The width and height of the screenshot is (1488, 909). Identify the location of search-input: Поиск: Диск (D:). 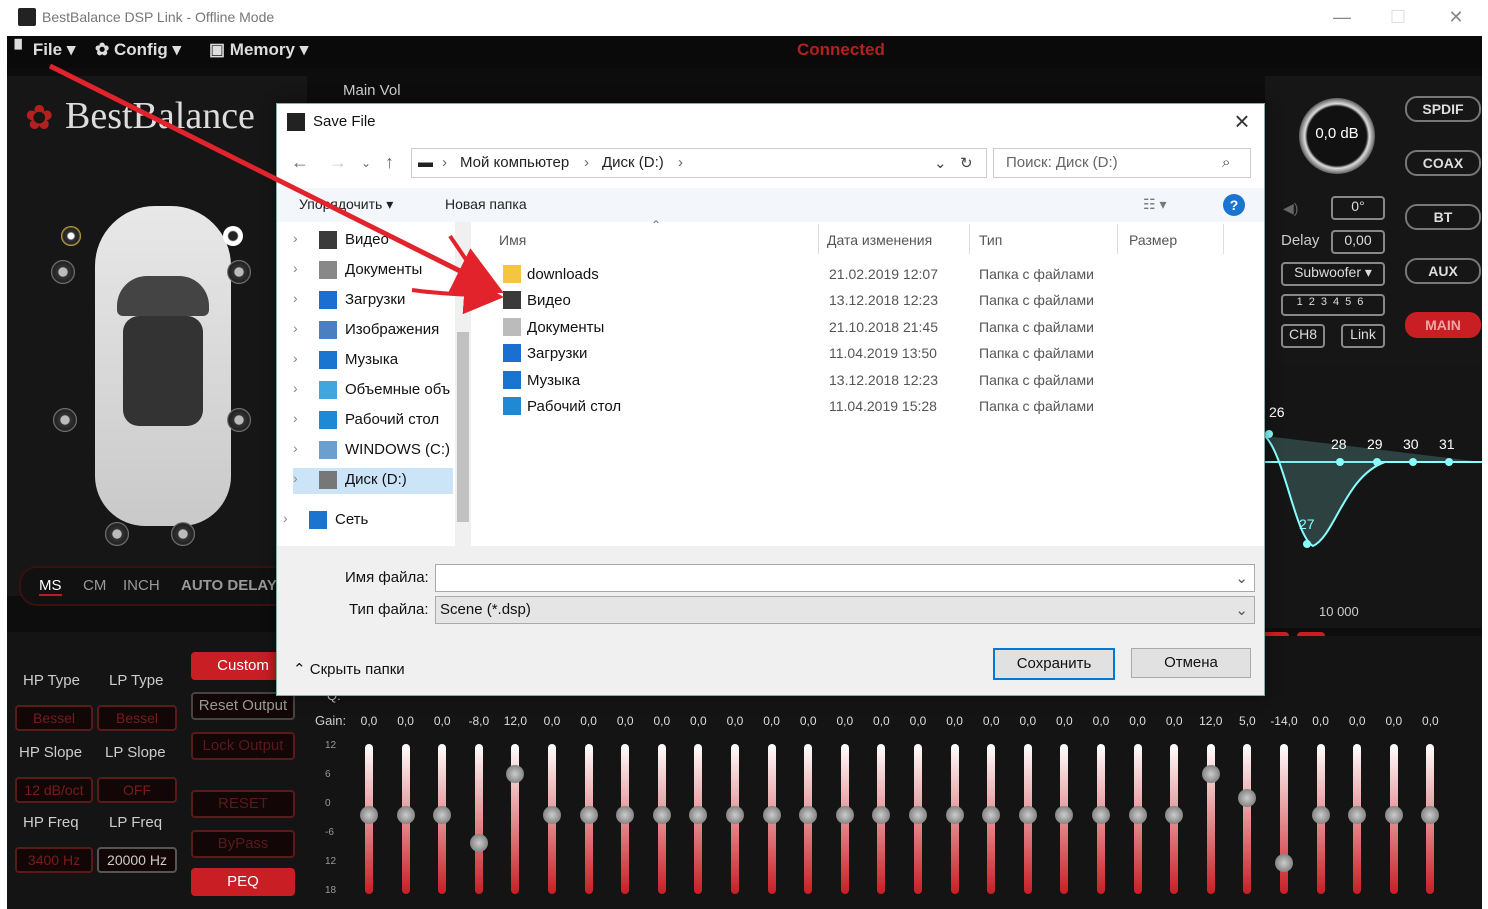
(1062, 162).